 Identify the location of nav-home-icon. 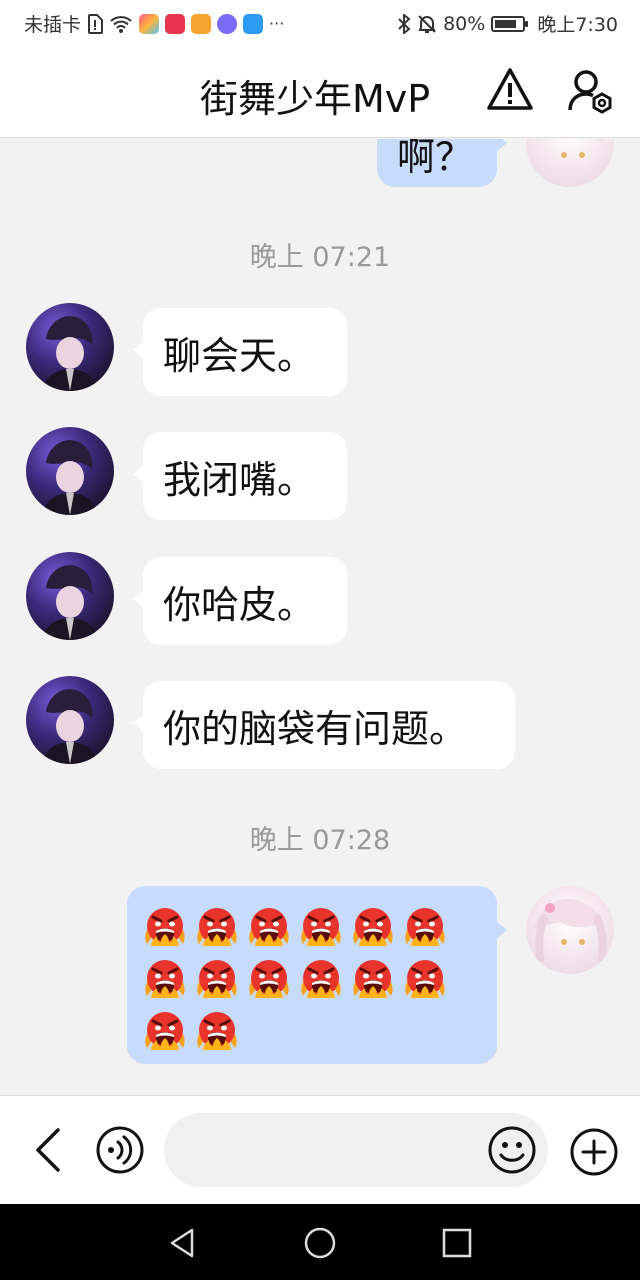
(320, 1243).